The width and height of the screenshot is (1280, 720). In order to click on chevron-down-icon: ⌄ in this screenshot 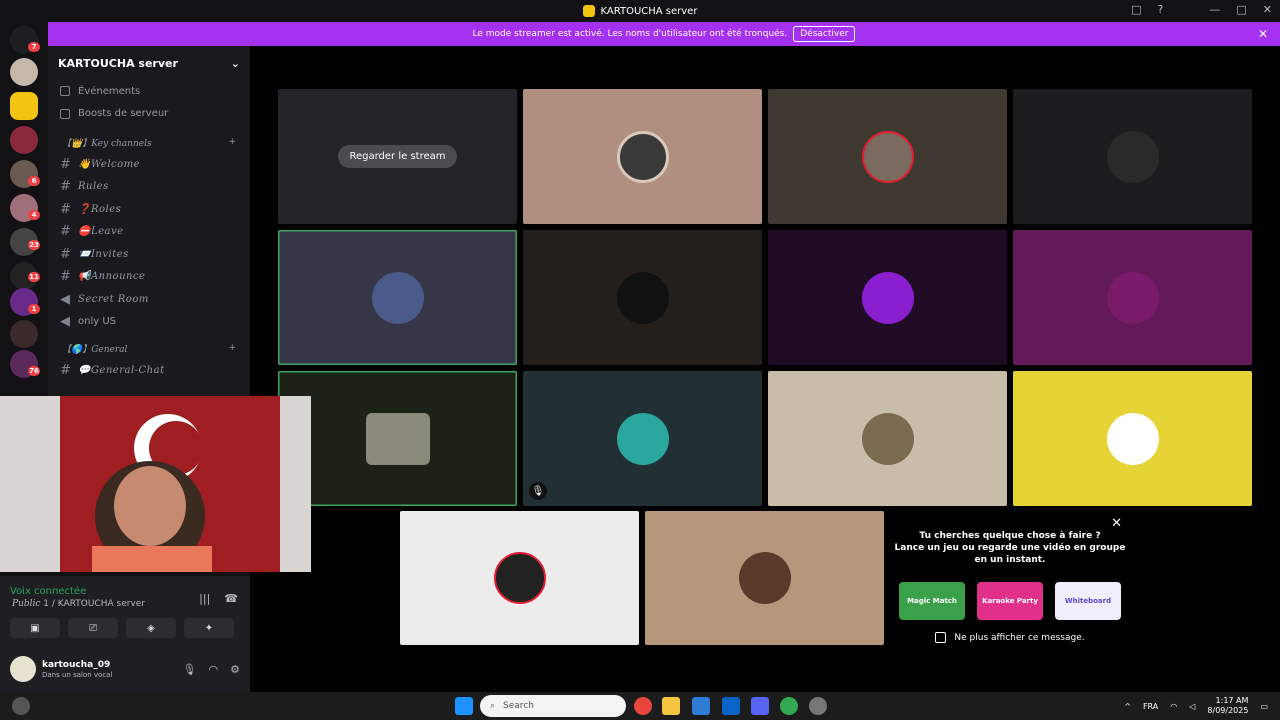, I will do `click(235, 63)`.